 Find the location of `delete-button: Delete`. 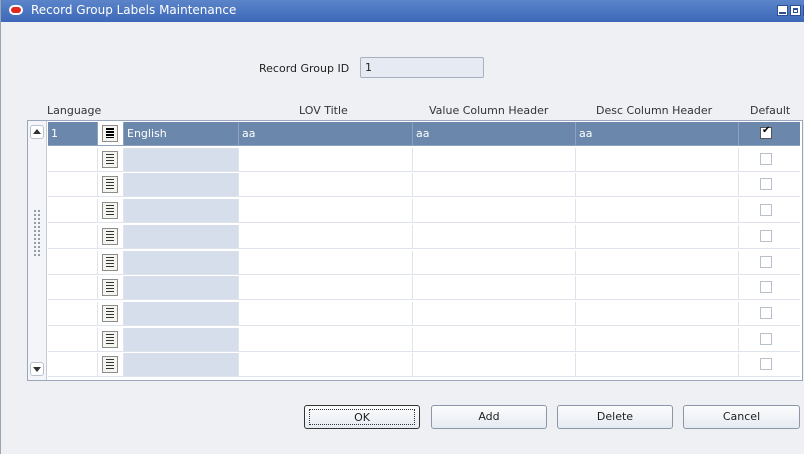

delete-button: Delete is located at coordinates (615, 417).